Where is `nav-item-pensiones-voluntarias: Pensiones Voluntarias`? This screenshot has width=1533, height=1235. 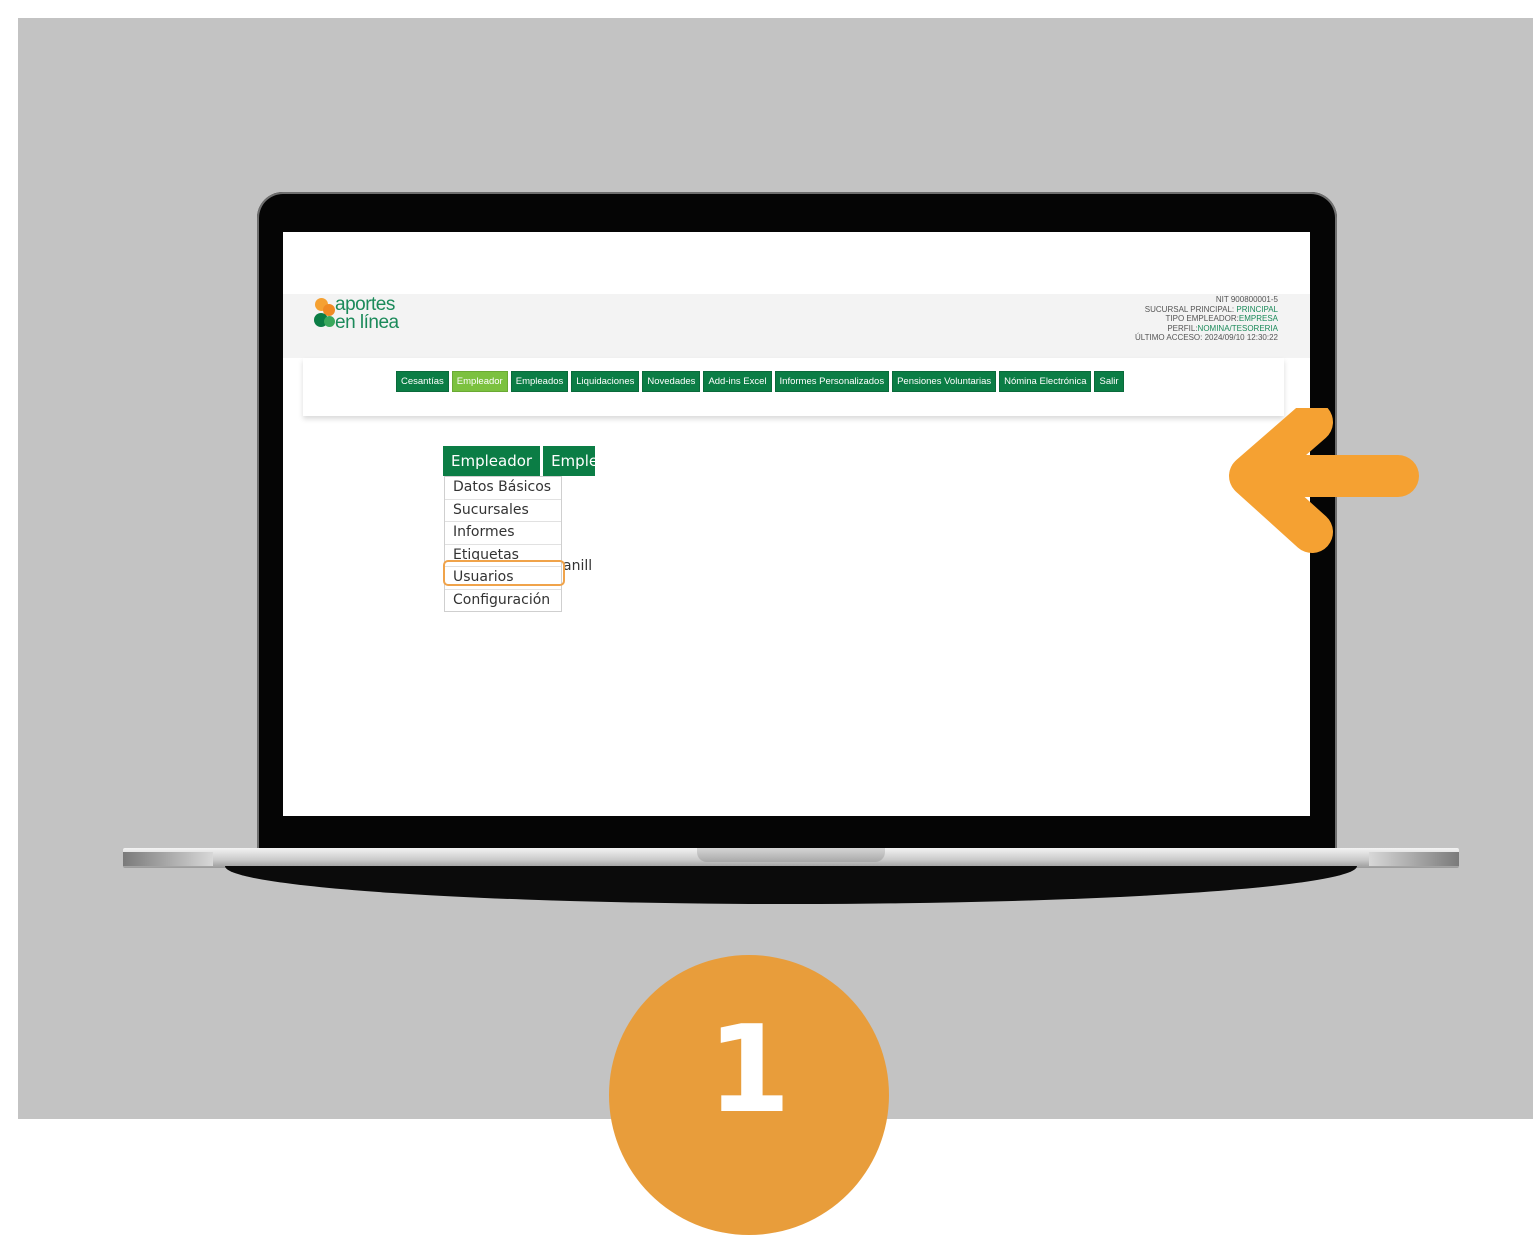 nav-item-pensiones-voluntarias: Pensiones Voluntarias is located at coordinates (944, 381).